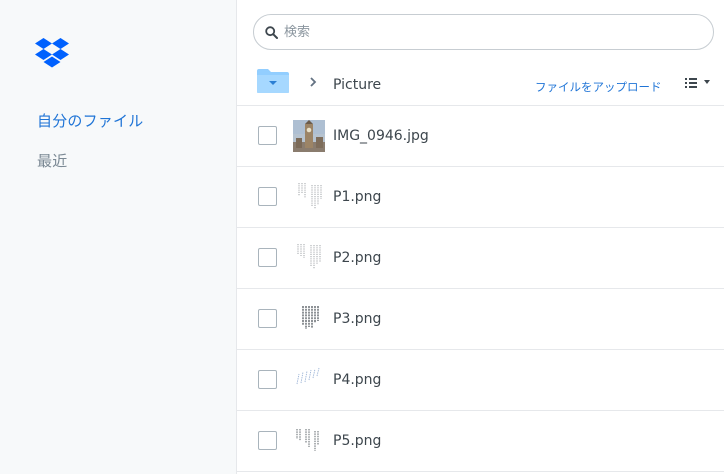 This screenshot has height=474, width=724. Describe the element at coordinates (52, 160) in the screenshot. I see `sidebar-item-recent: 最近` at that location.